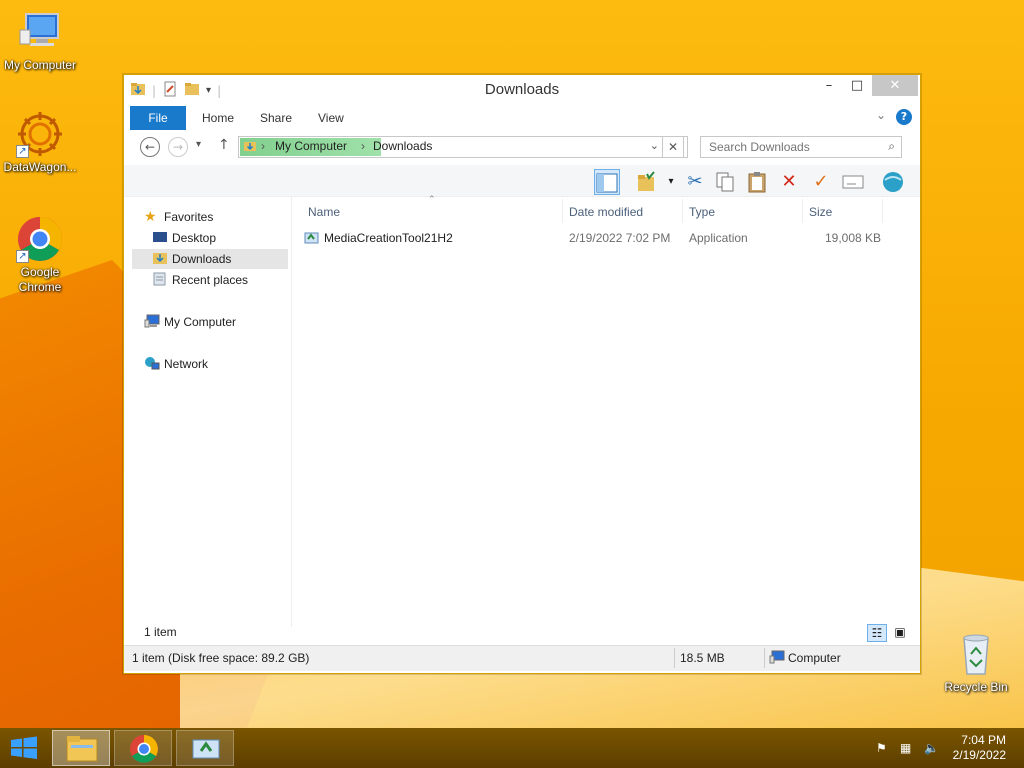  What do you see at coordinates (757, 182) in the screenshot?
I see `paste-icon` at bounding box center [757, 182].